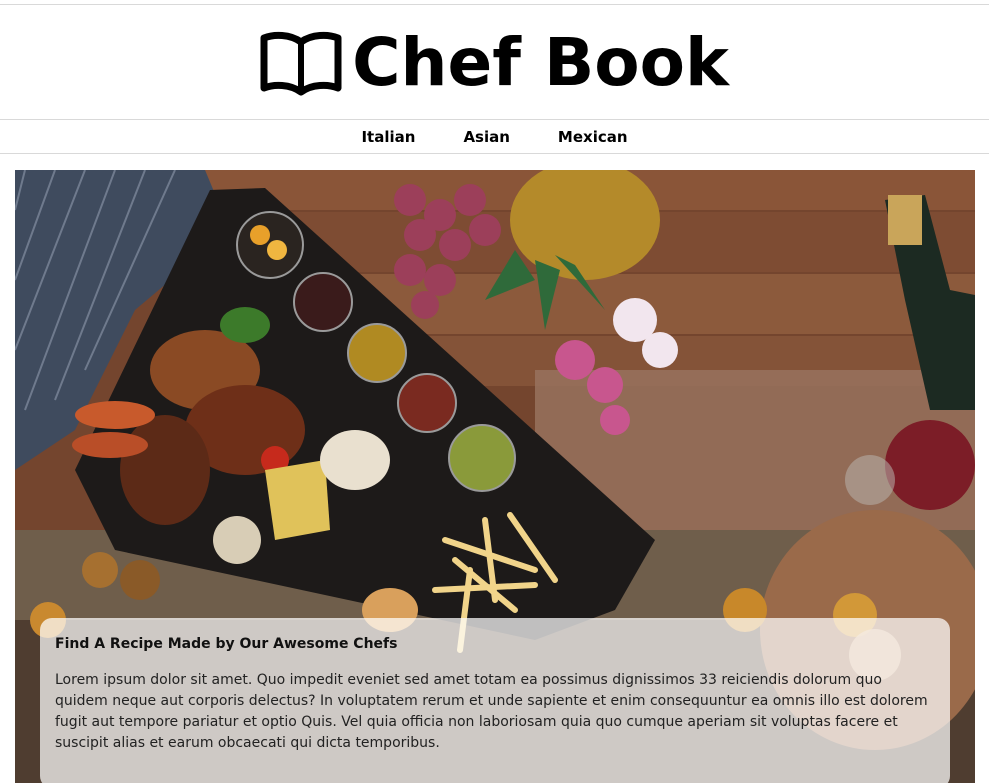 The height and width of the screenshot is (783, 989). I want to click on main-nav: Italian Asian Mexican, so click(494, 136).